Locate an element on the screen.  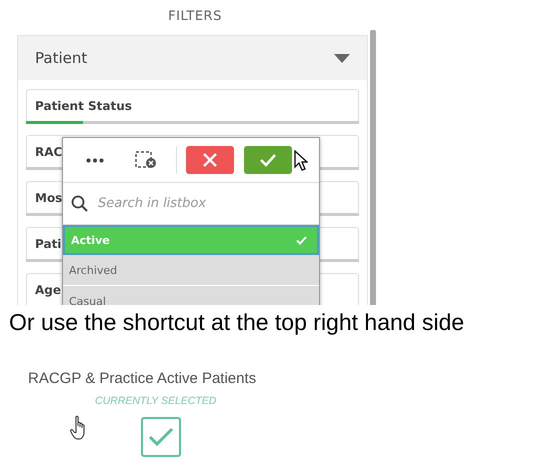
clear-selection-icon is located at coordinates (146, 160).